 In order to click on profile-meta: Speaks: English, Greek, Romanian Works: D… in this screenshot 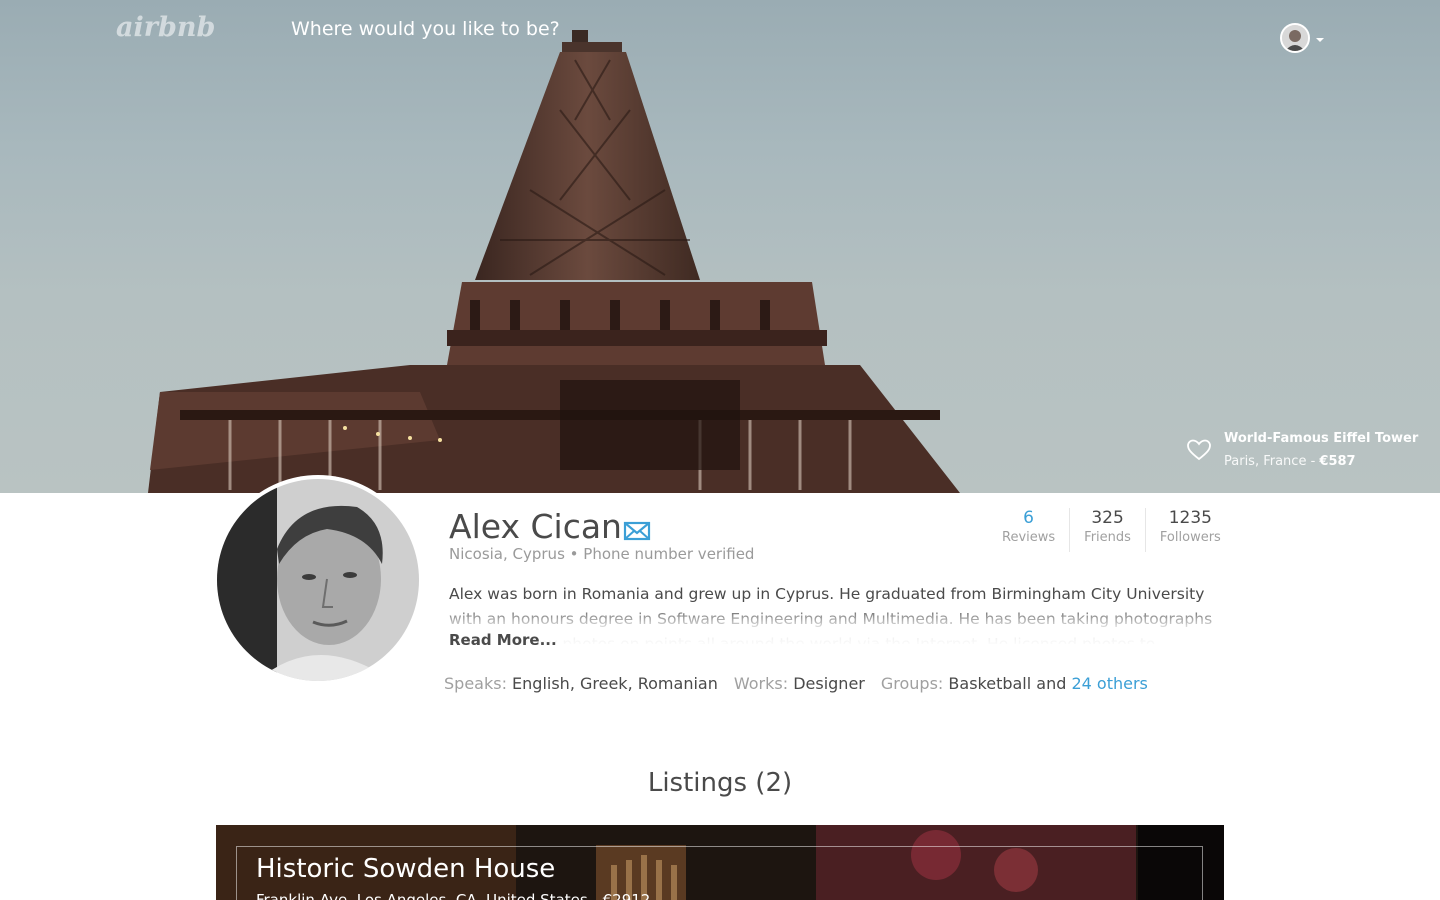, I will do `click(796, 683)`.